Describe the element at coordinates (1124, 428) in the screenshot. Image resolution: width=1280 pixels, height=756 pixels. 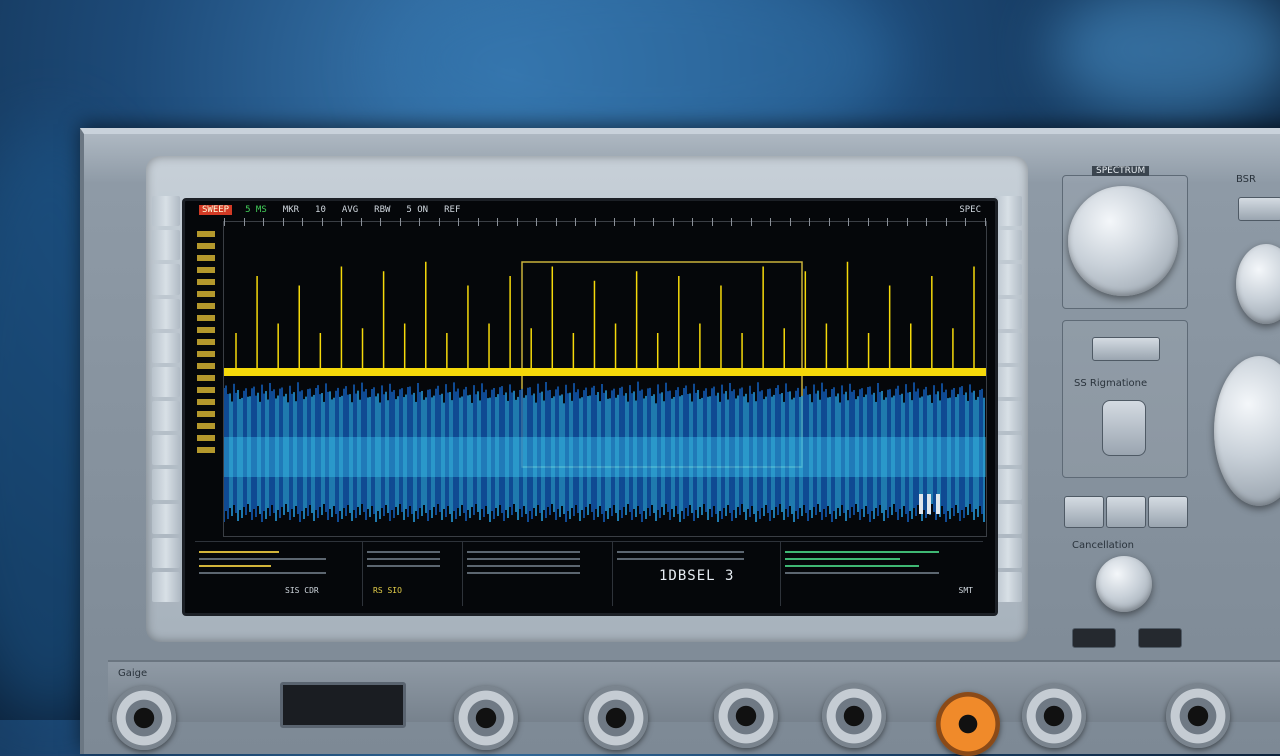
I see `rocker-switch` at that location.